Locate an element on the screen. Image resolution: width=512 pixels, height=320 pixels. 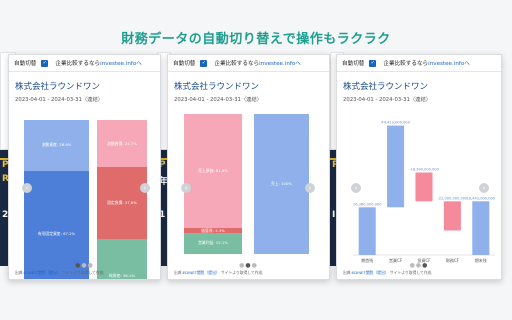
sales-bar: 売上: 100% is located at coordinates (281, 184).